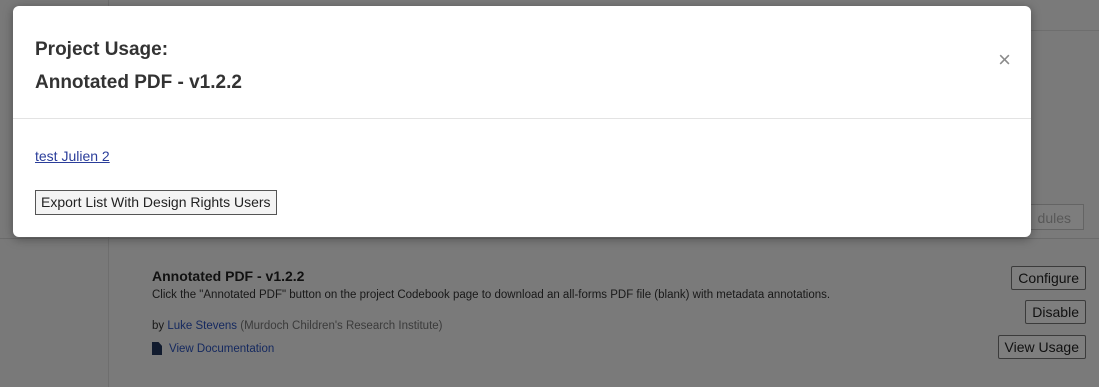 The width and height of the screenshot is (1099, 387). I want to click on modal-title-line1: Project Usage:, so click(102, 49).